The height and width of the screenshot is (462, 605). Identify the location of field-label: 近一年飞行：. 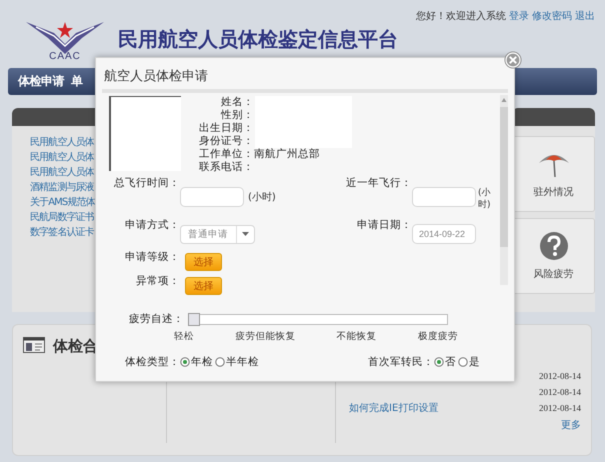
(378, 183).